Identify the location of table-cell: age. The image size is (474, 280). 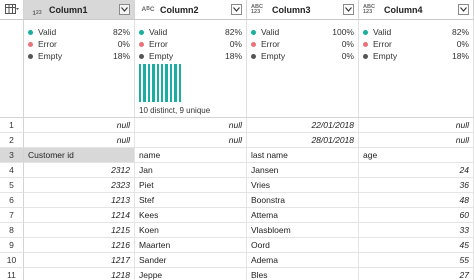
(416, 155).